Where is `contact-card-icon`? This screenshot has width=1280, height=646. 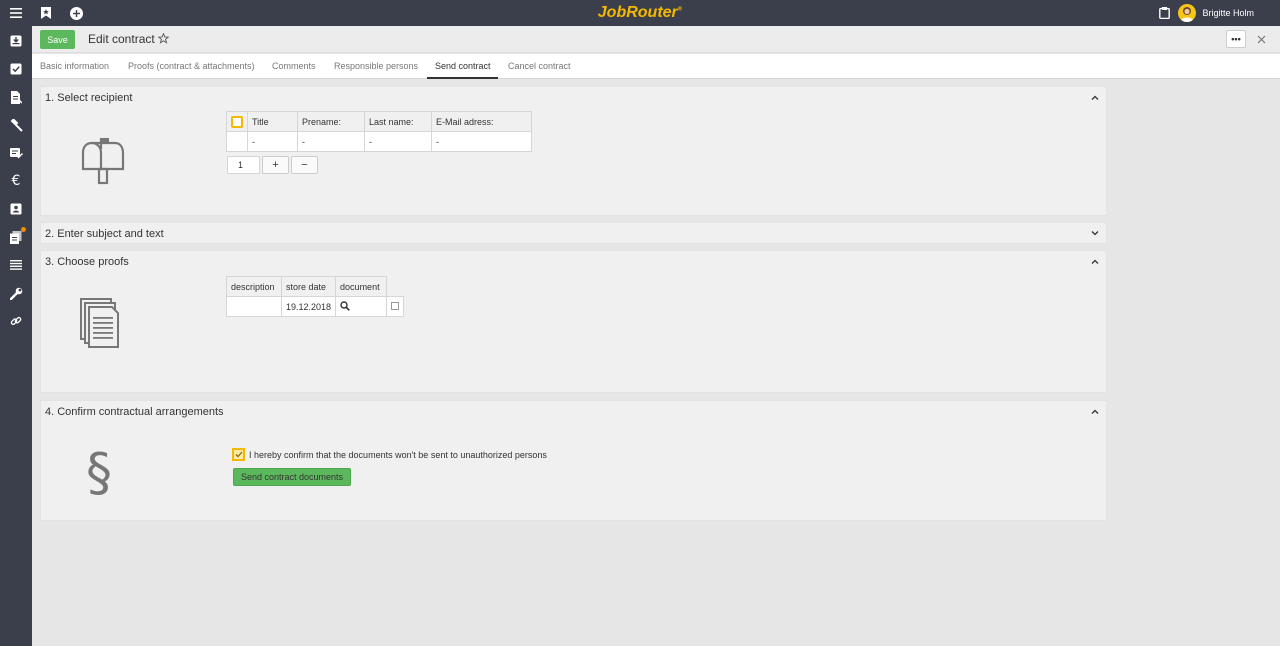
contact-card-icon is located at coordinates (16, 209).